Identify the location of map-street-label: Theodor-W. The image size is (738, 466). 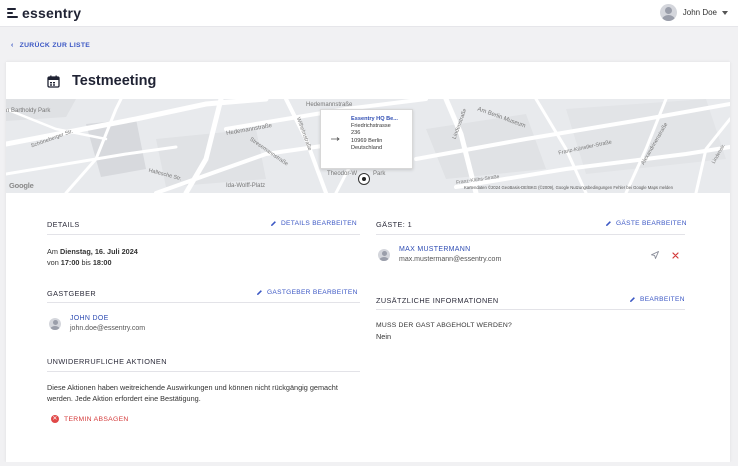
(342, 174).